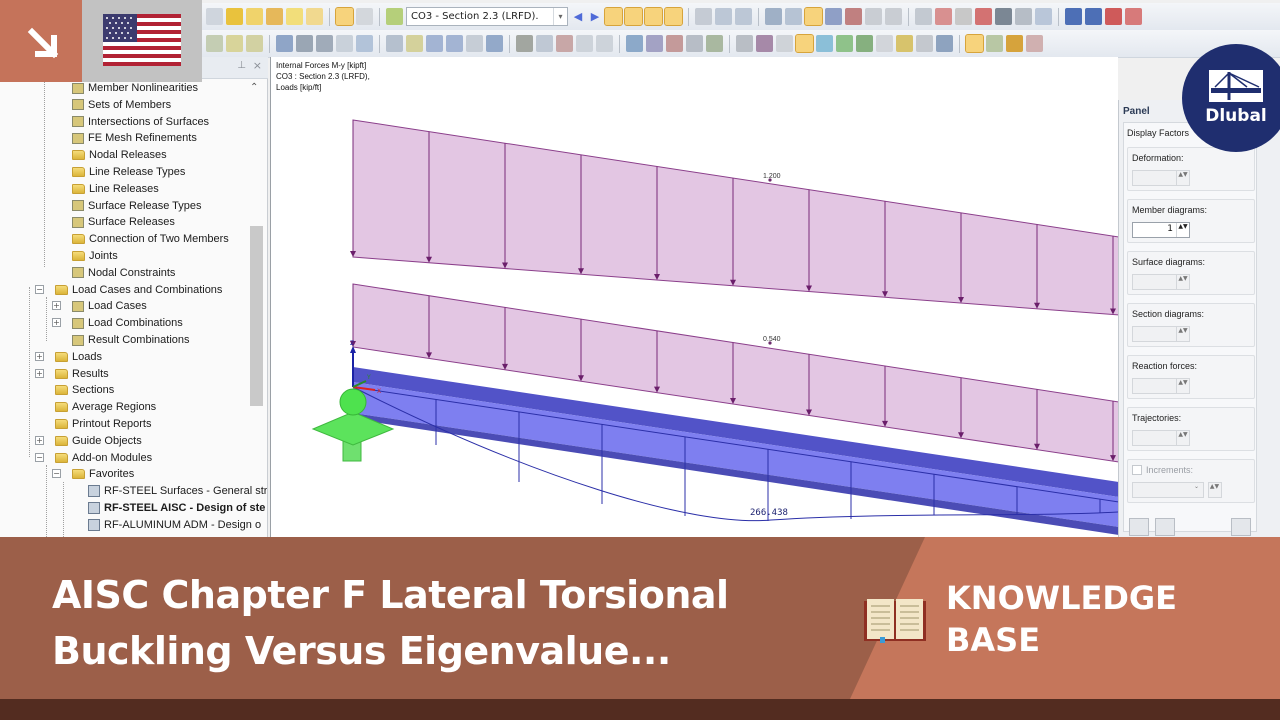 The image size is (1280, 720). I want to click on export-y-icon, so click(1093, 16).